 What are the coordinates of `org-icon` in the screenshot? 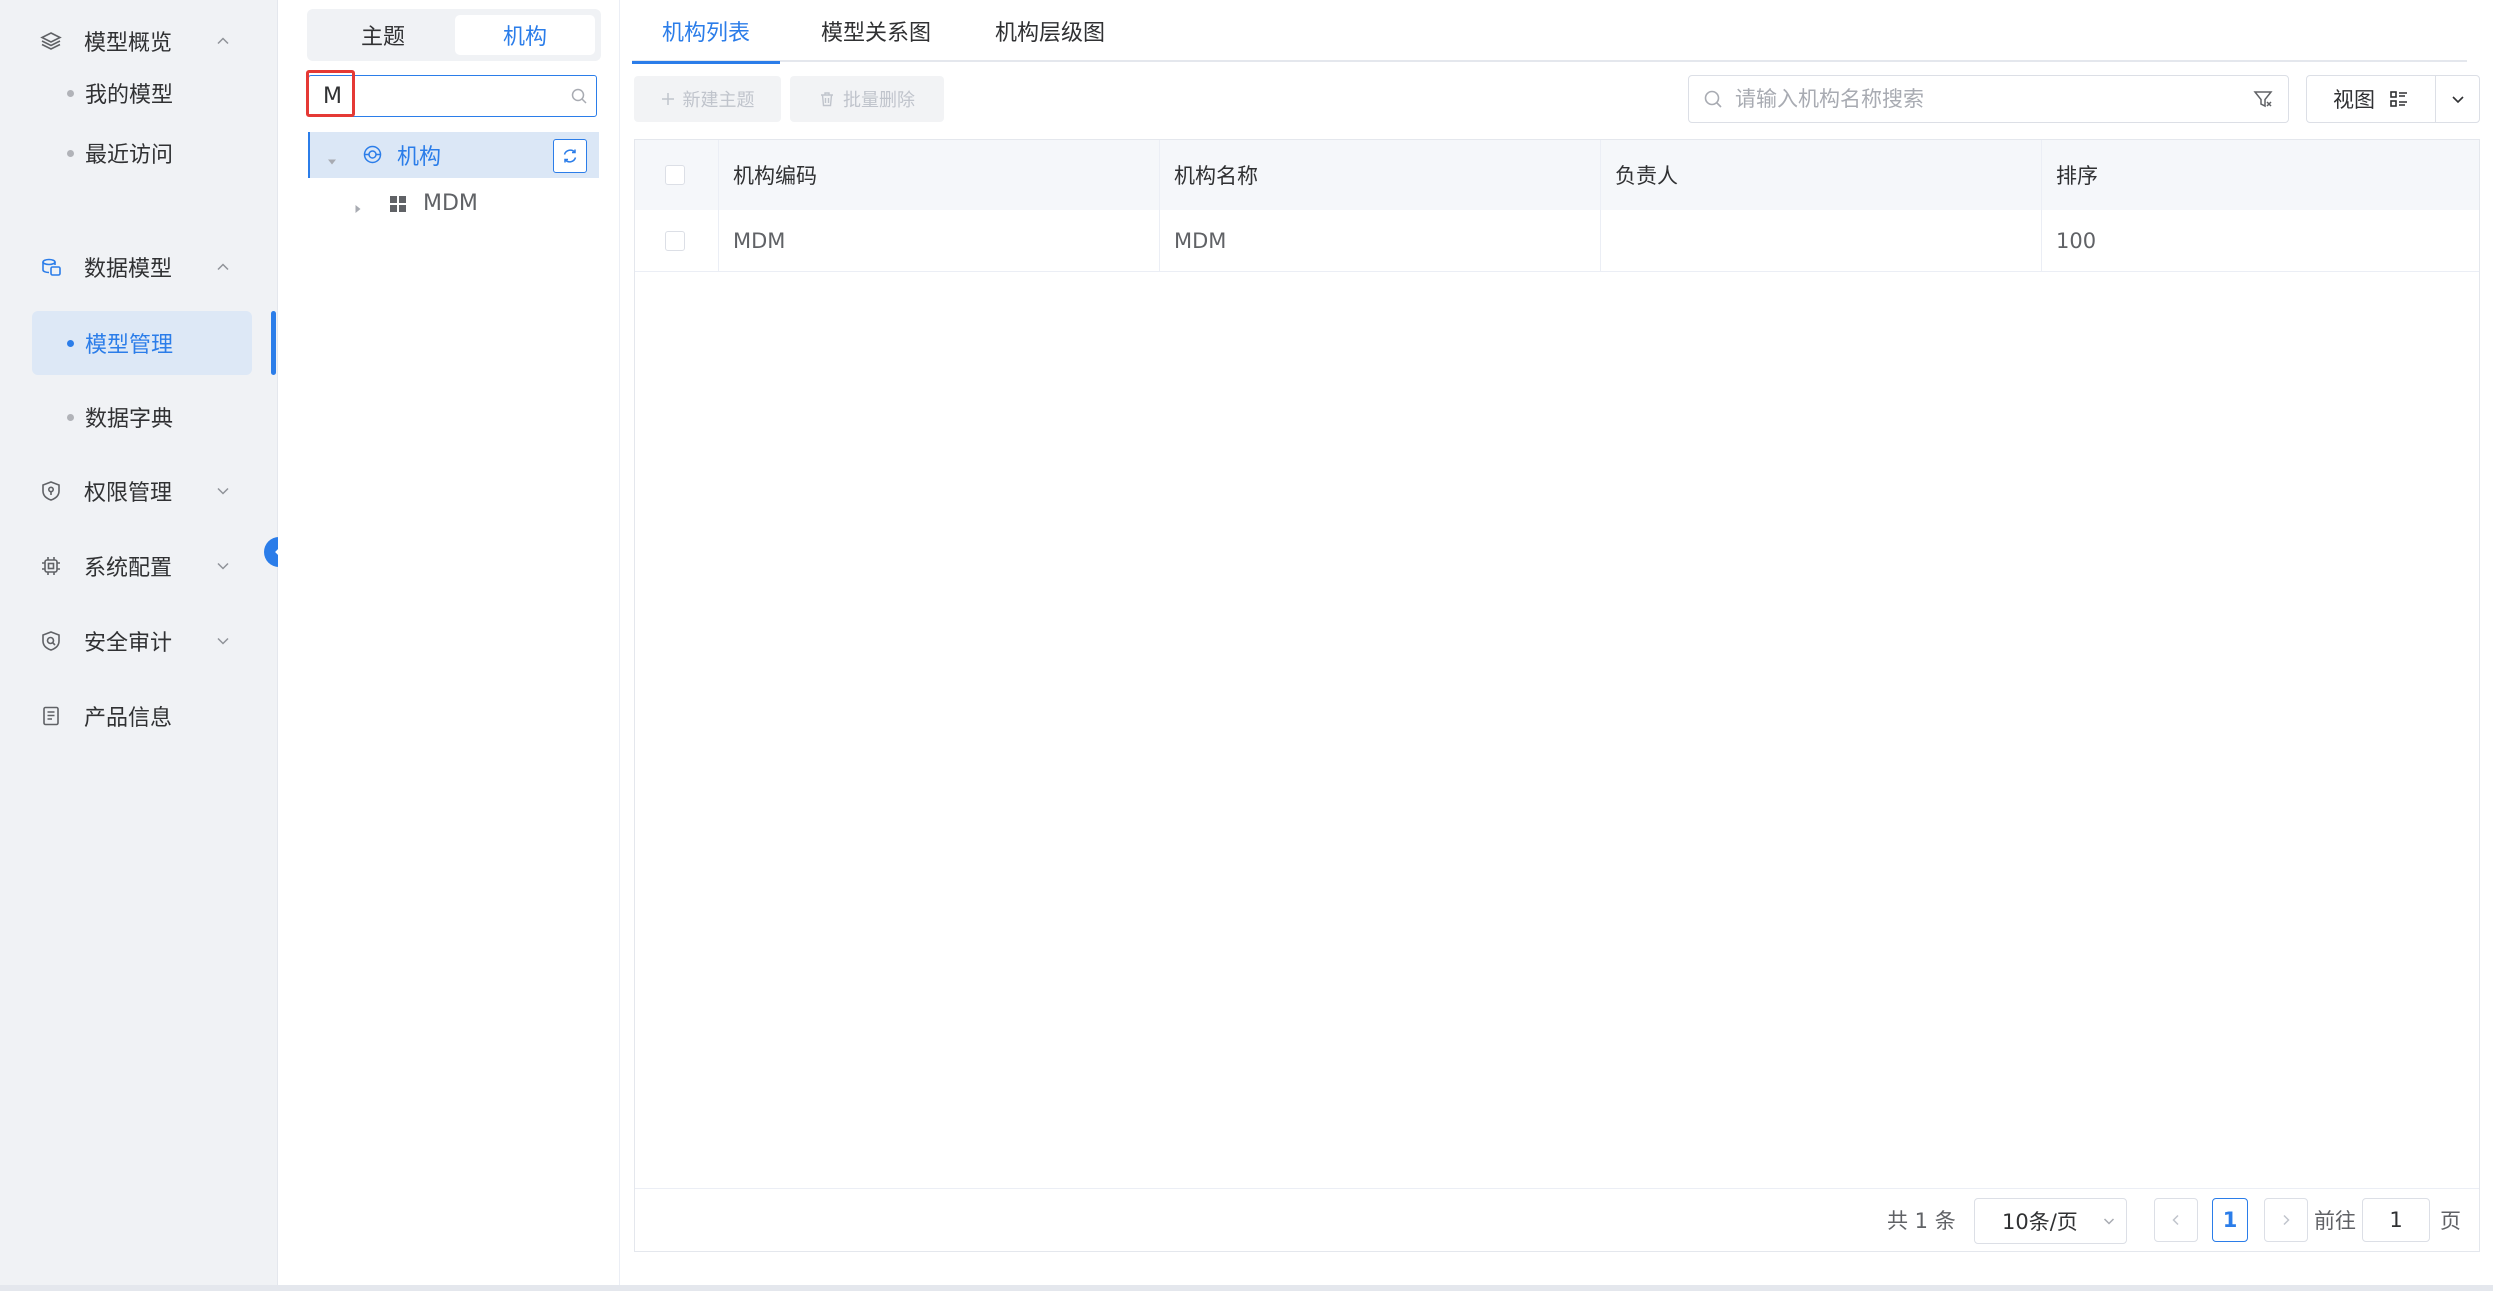 It's located at (372, 157).